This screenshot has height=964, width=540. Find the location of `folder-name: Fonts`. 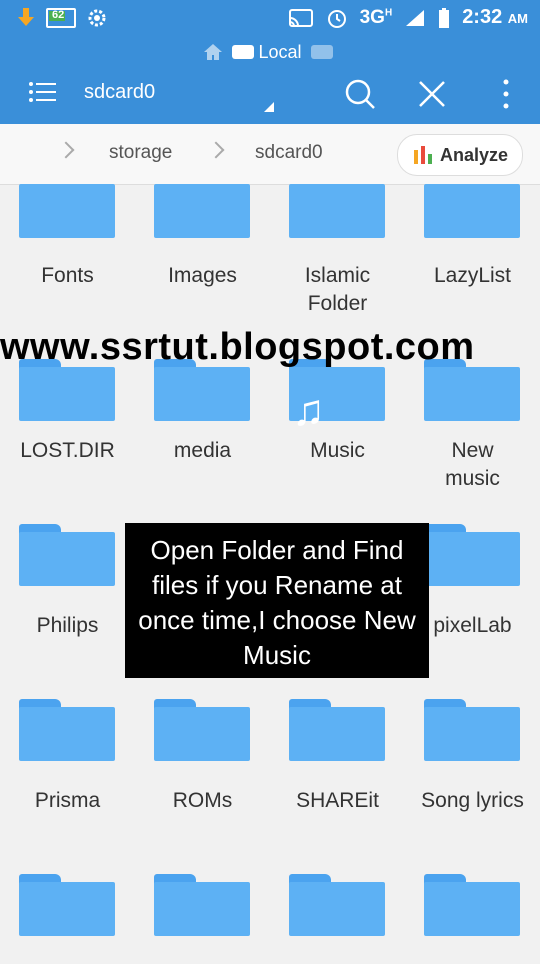

folder-name: Fonts is located at coordinates (67, 275).